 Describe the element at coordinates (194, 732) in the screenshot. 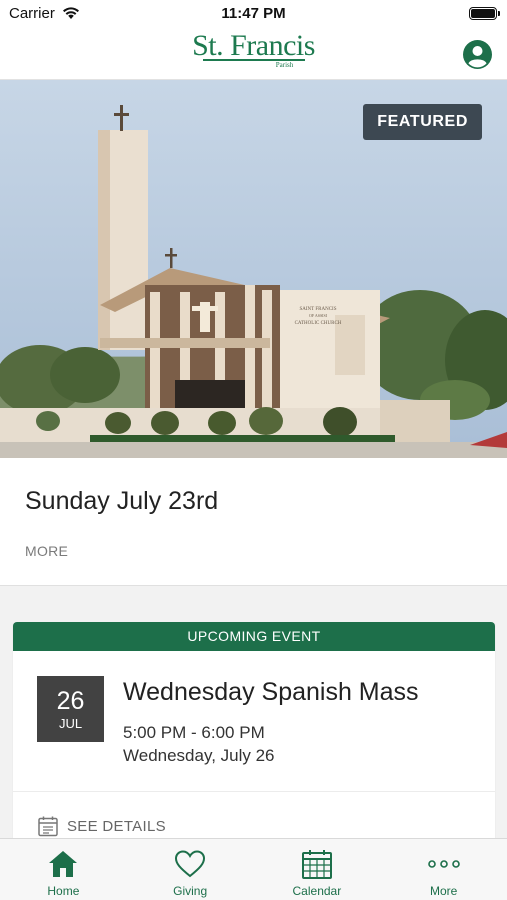

I see `event-time: 5:00 PM - 6:00 PM` at that location.